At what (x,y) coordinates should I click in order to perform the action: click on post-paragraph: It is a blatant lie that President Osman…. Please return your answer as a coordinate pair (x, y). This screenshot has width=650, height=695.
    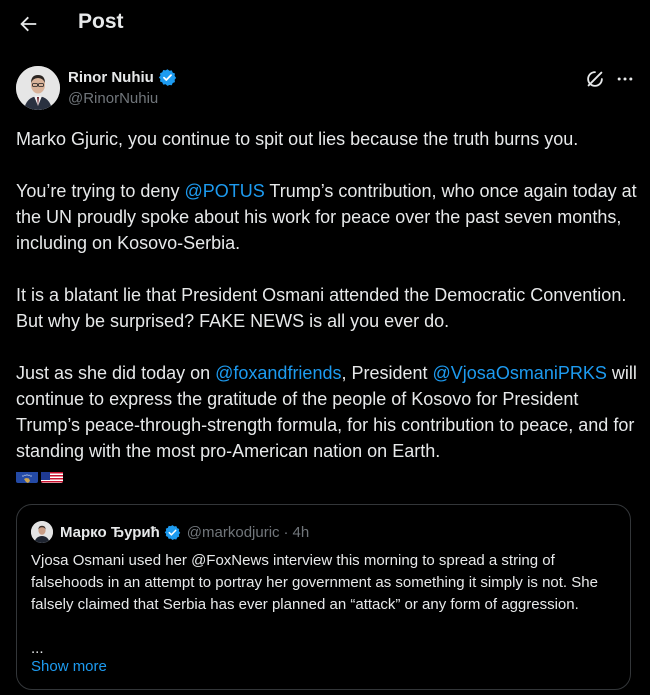
    Looking at the image, I should click on (321, 308).